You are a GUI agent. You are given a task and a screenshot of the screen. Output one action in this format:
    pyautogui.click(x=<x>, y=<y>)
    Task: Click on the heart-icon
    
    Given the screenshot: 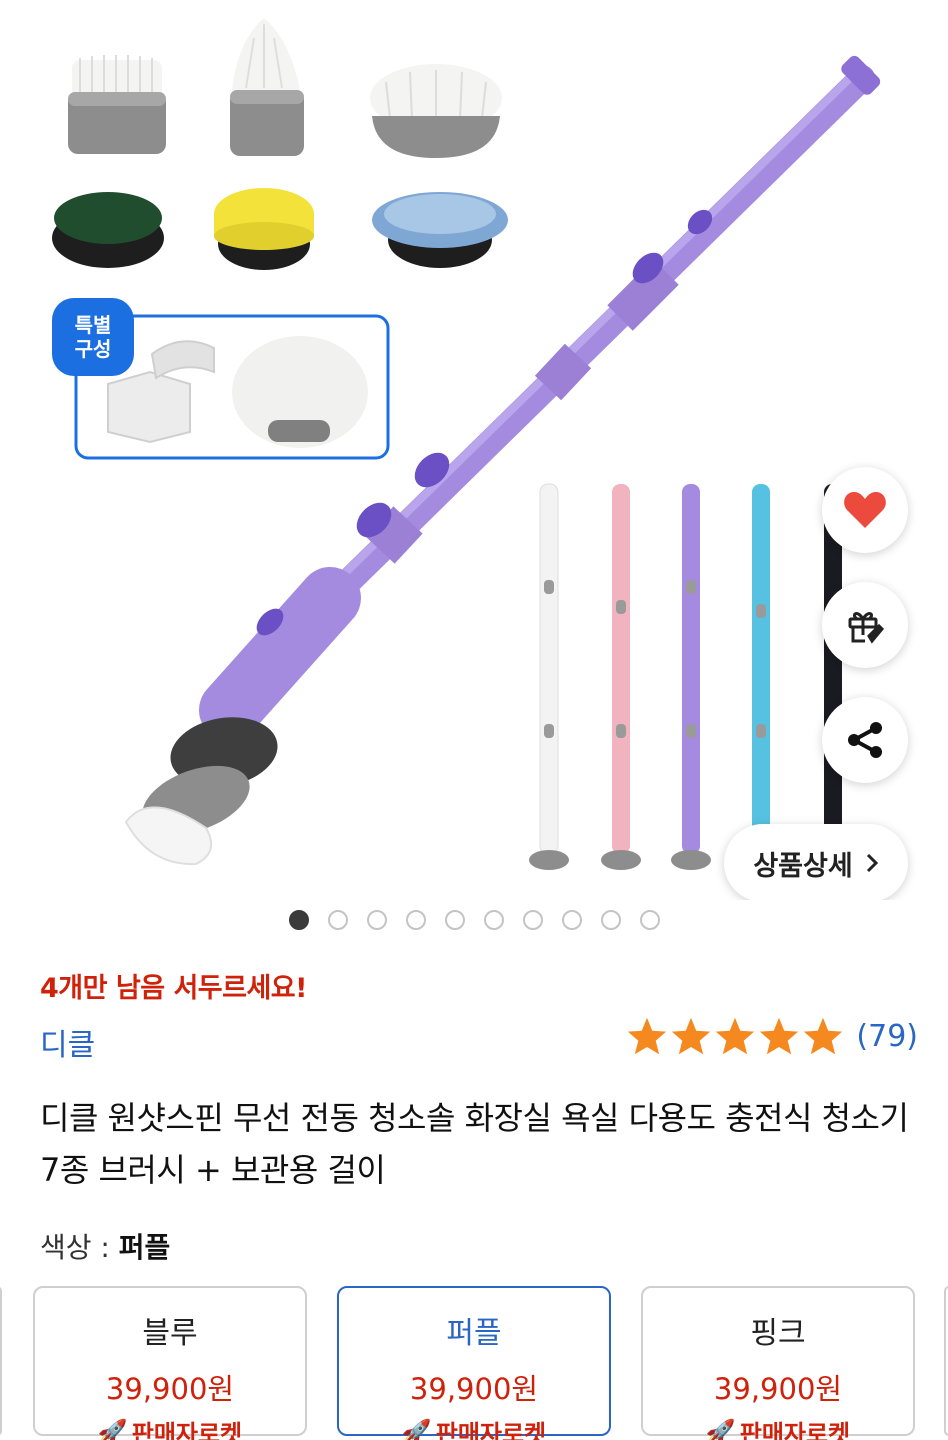 What is the action you would take?
    pyautogui.click(x=865, y=510)
    